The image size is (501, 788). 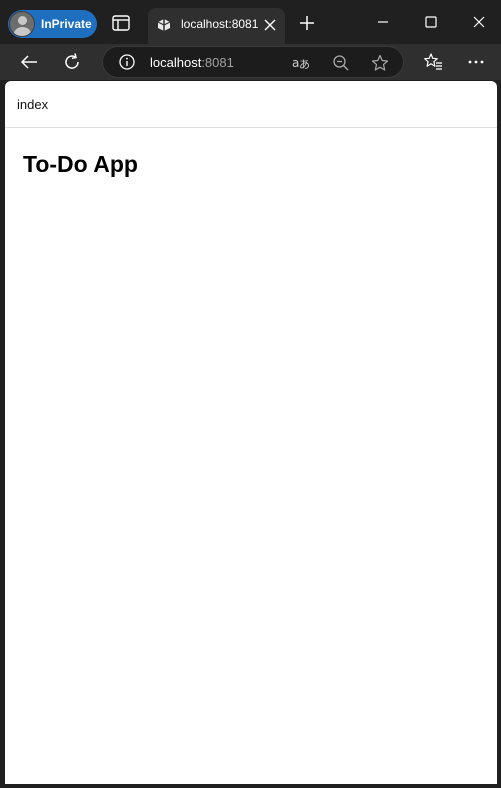 What do you see at coordinates (80, 164) in the screenshot?
I see `page-title: To-Do App` at bounding box center [80, 164].